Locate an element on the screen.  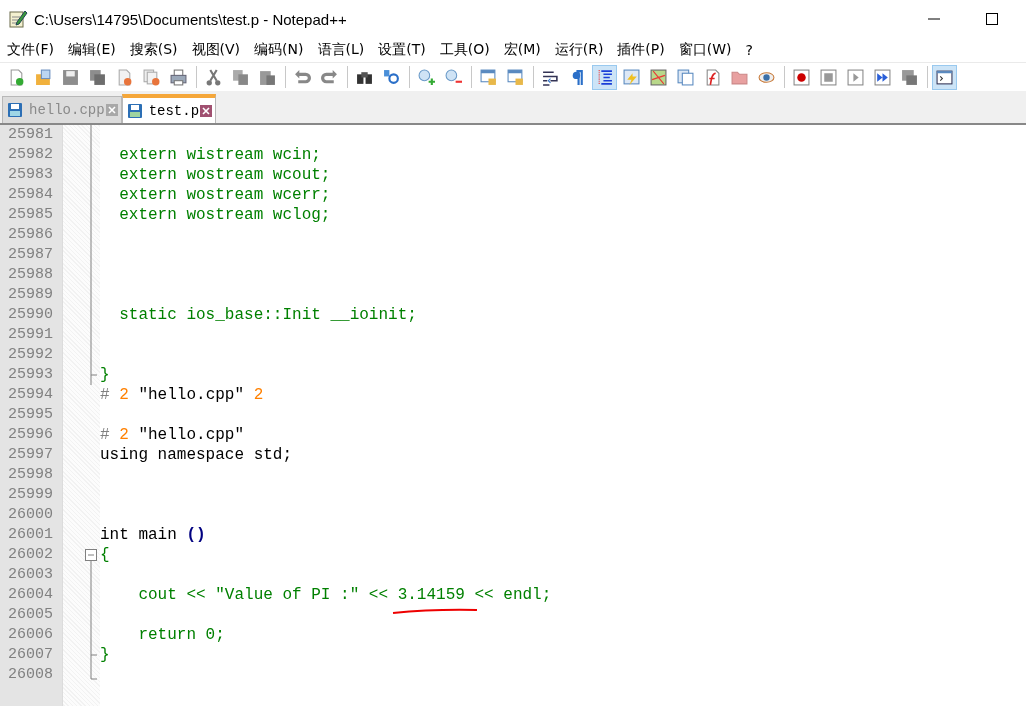
print-icon is located at coordinates (178, 77).